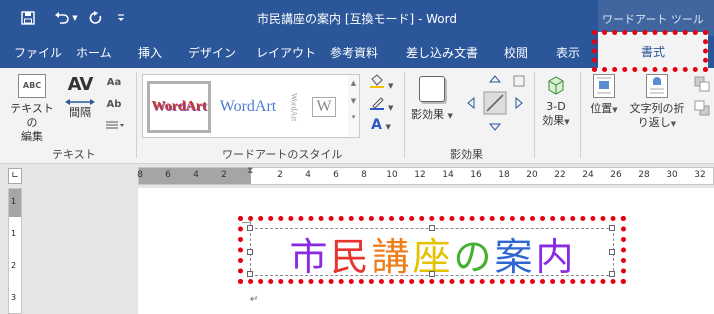  I want to click on shadow-icon, so click(432, 89).